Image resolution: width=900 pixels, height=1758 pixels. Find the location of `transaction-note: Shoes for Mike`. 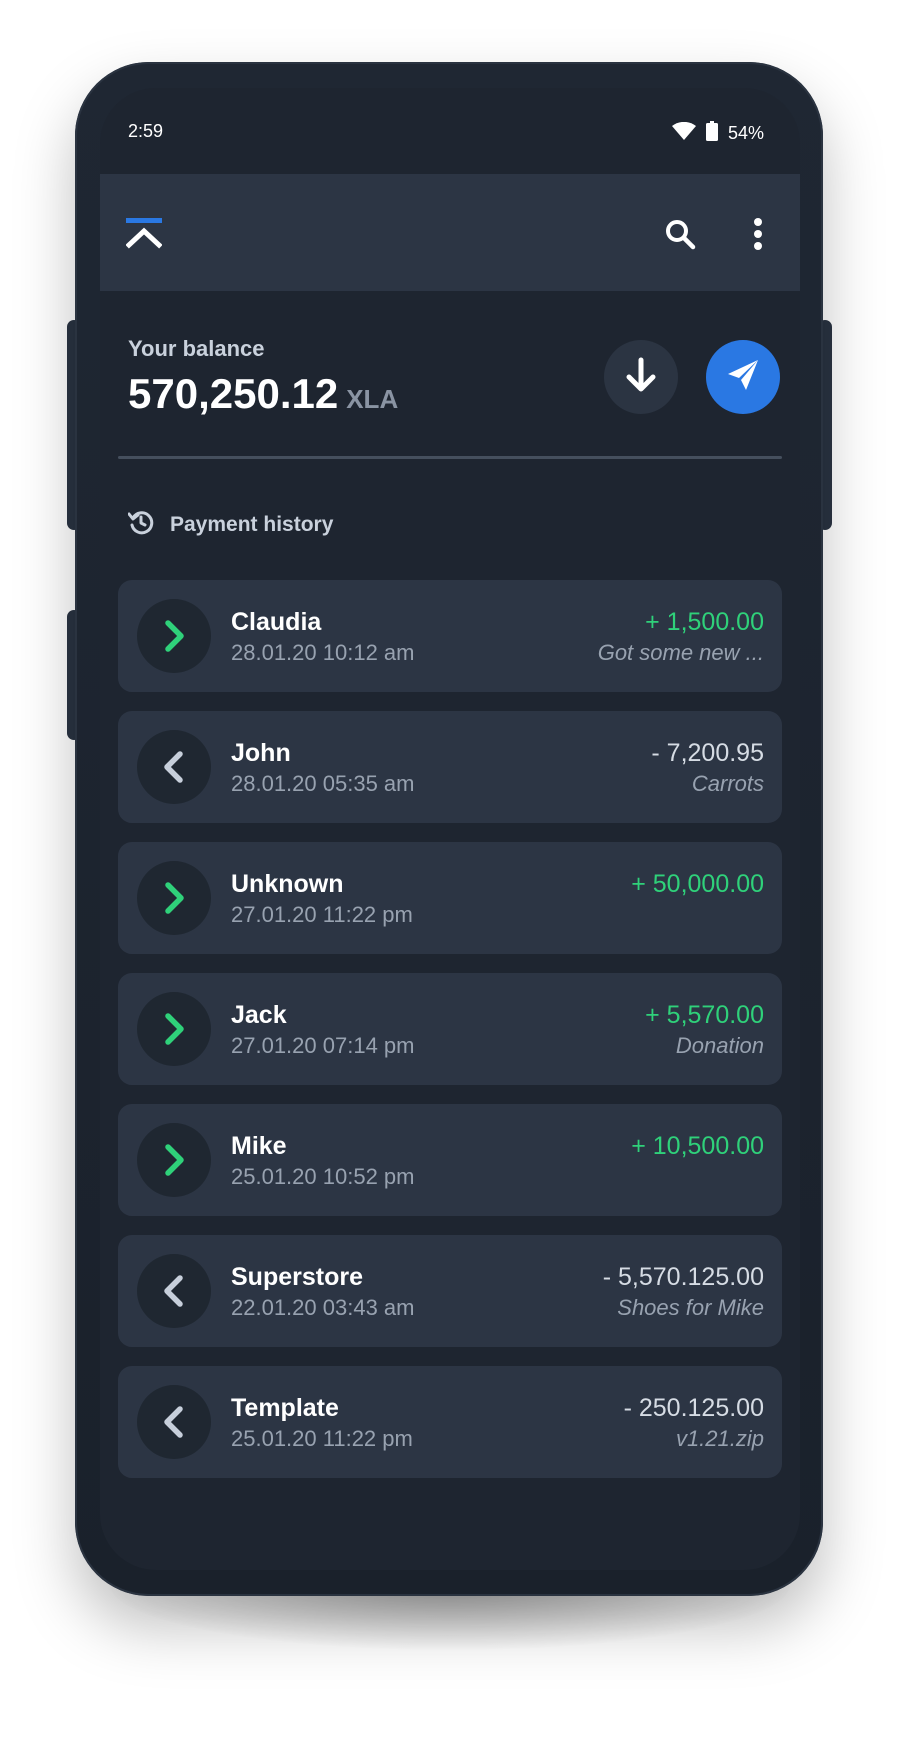

transaction-note: Shoes for Mike is located at coordinates (690, 1307).